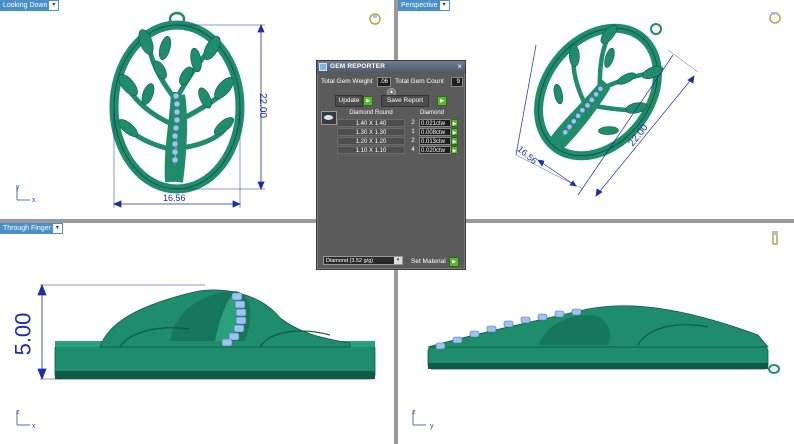 This screenshot has width=794, height=444. I want to click on table-row: 1.40 X 1.40 2 0.021ctw ▶, so click(399, 123).